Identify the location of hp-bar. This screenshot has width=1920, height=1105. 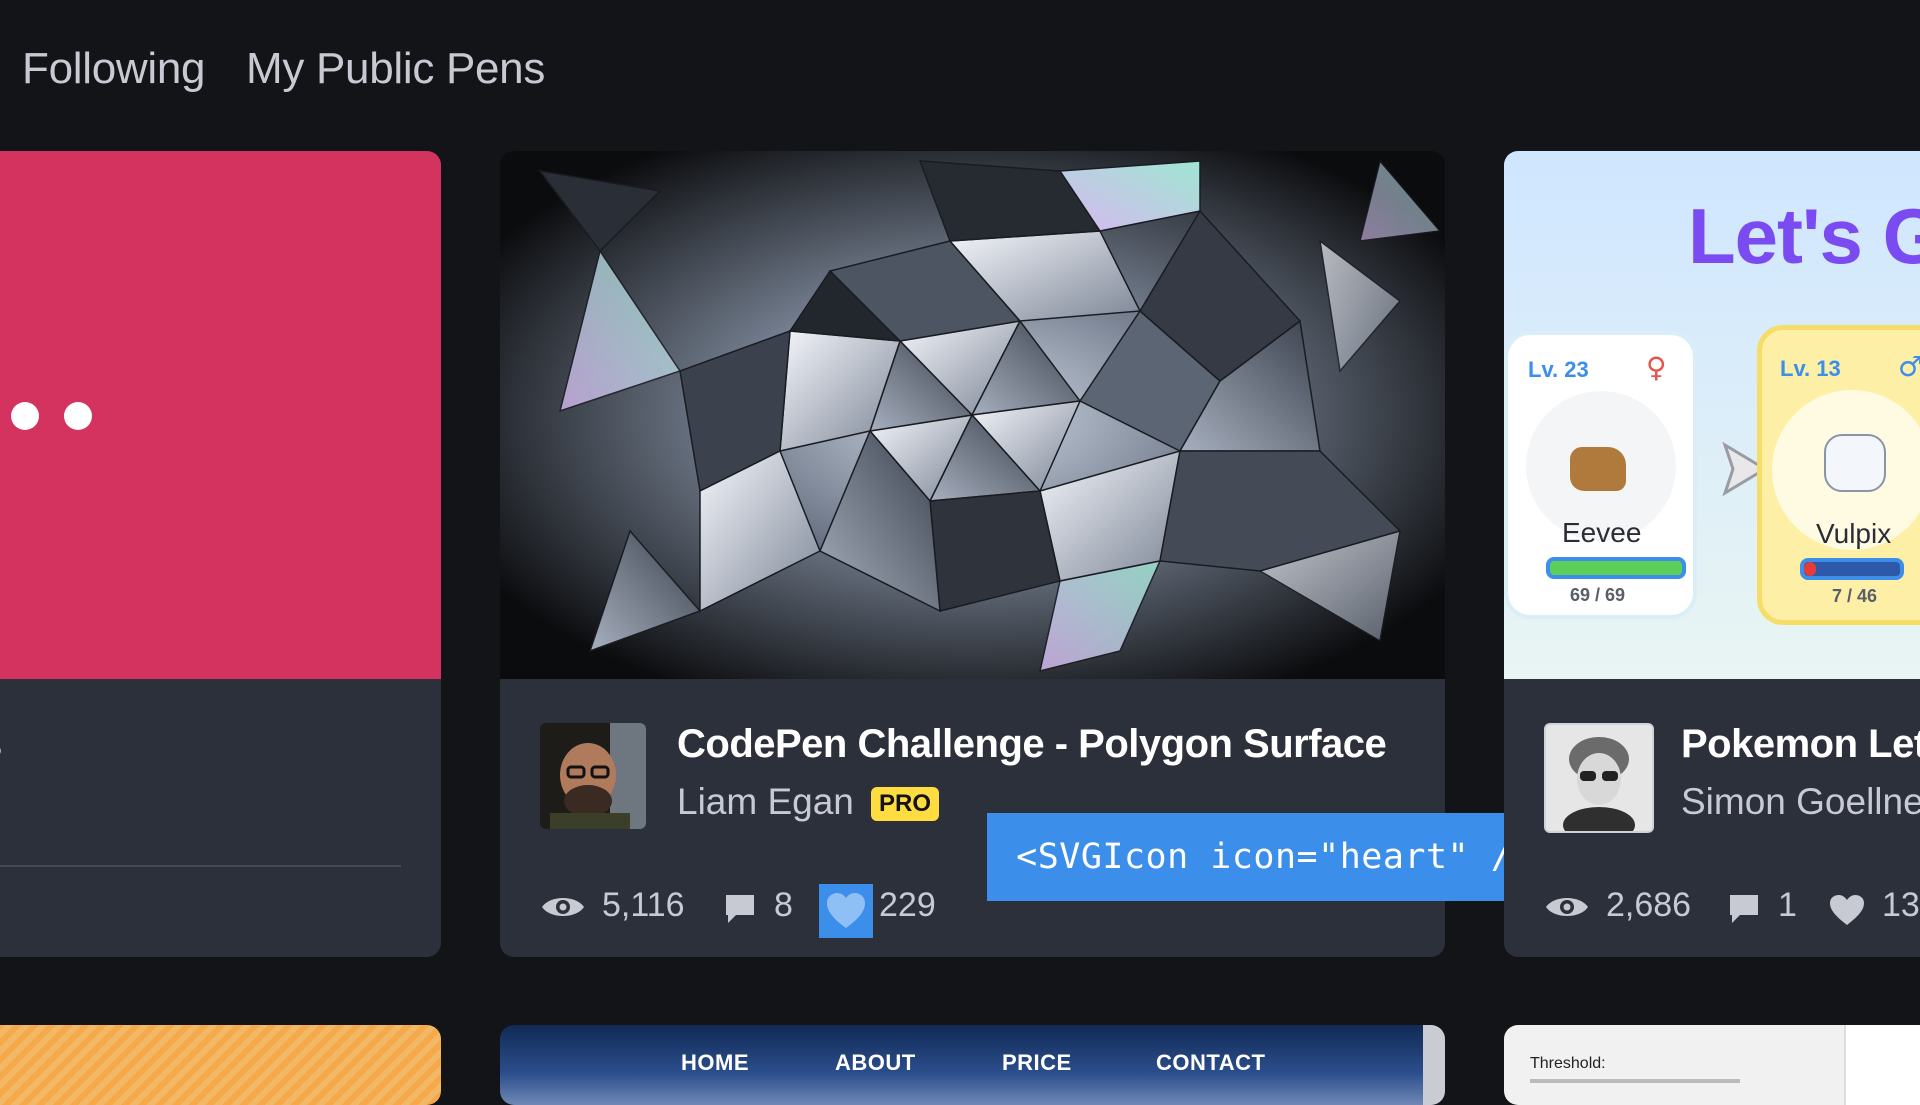
(1616, 568).